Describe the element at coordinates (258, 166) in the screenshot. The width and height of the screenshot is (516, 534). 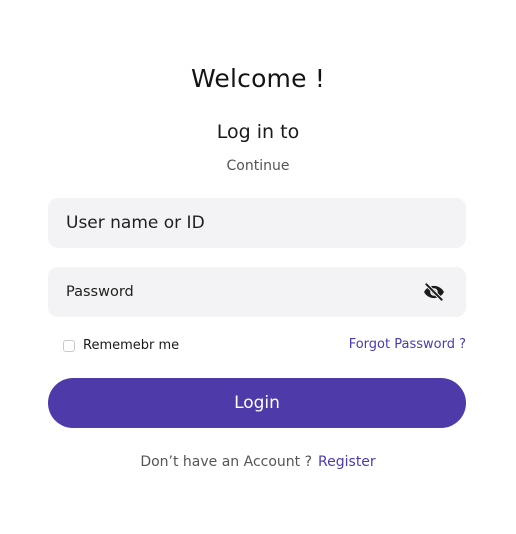
I see `continue-caption: Continue` at that location.